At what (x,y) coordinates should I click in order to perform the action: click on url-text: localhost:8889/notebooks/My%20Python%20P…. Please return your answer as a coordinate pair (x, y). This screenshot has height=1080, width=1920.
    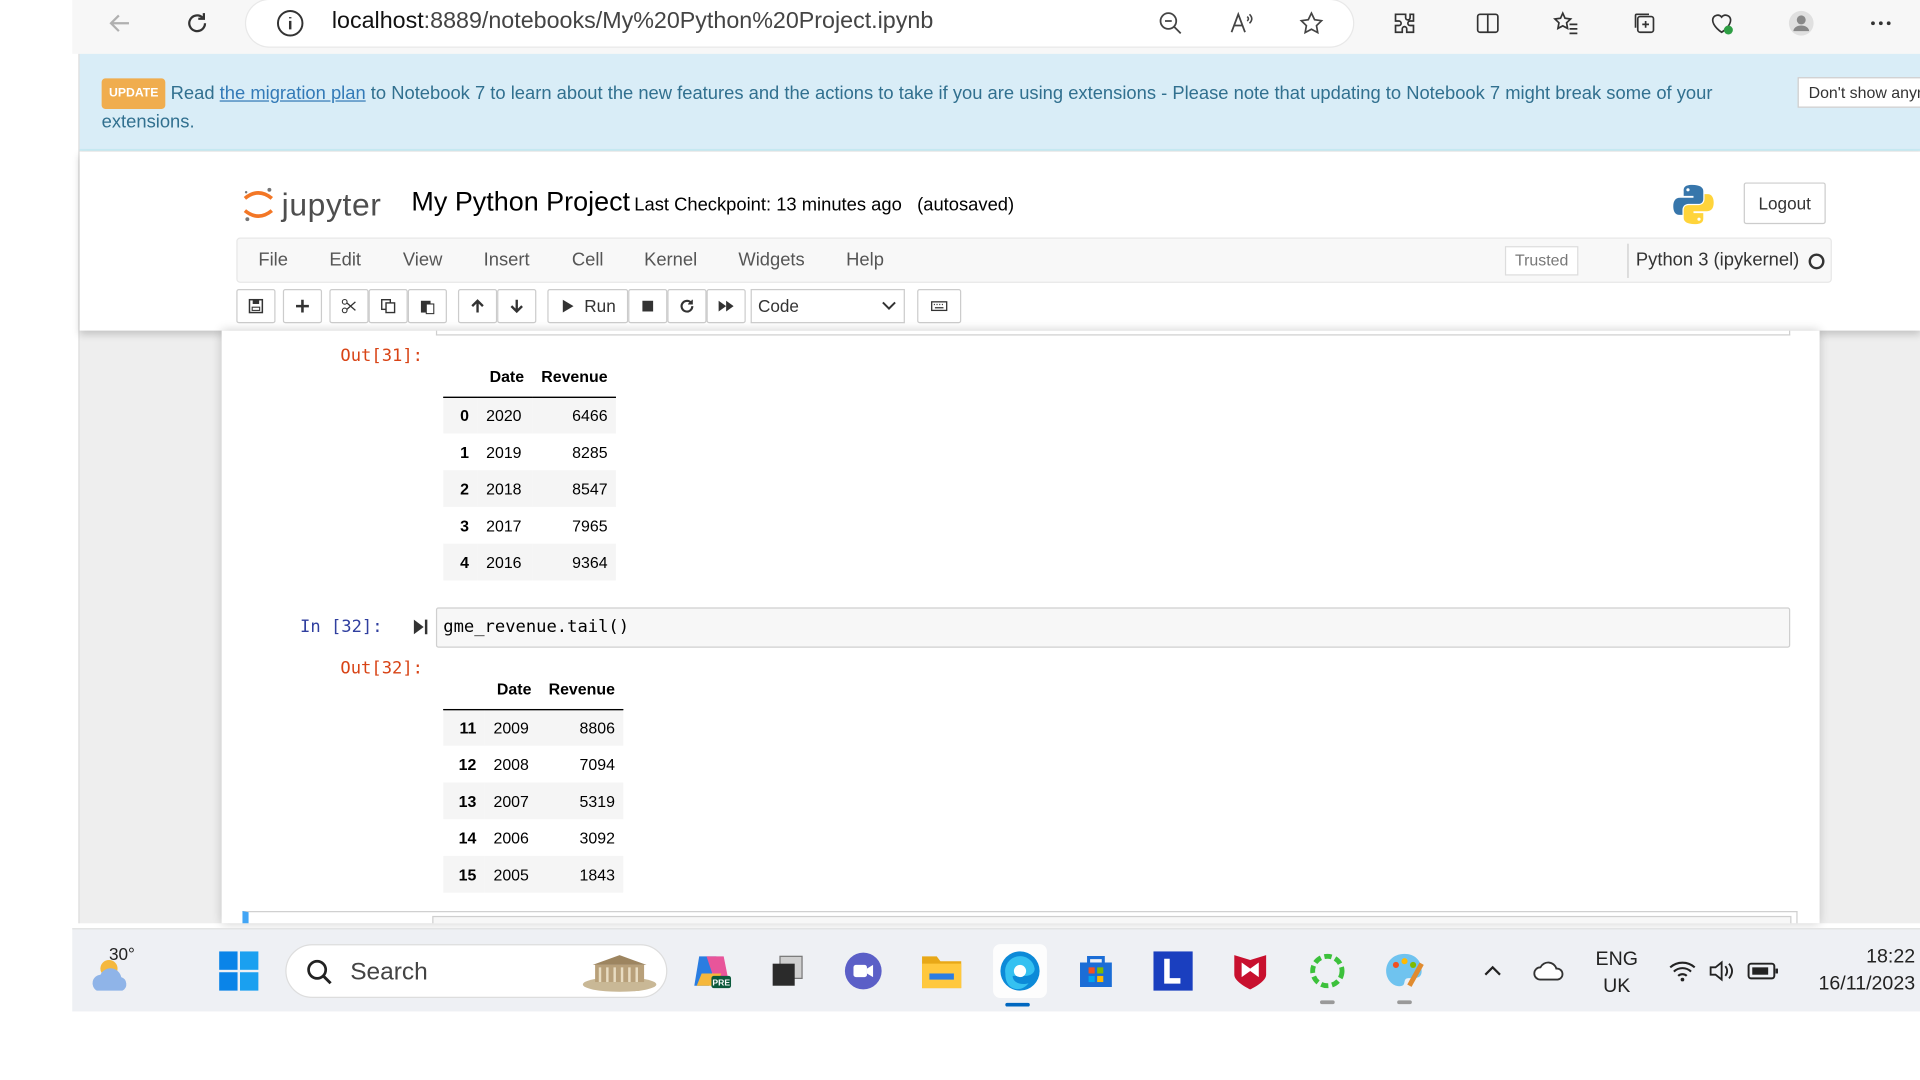
    Looking at the image, I should click on (632, 21).